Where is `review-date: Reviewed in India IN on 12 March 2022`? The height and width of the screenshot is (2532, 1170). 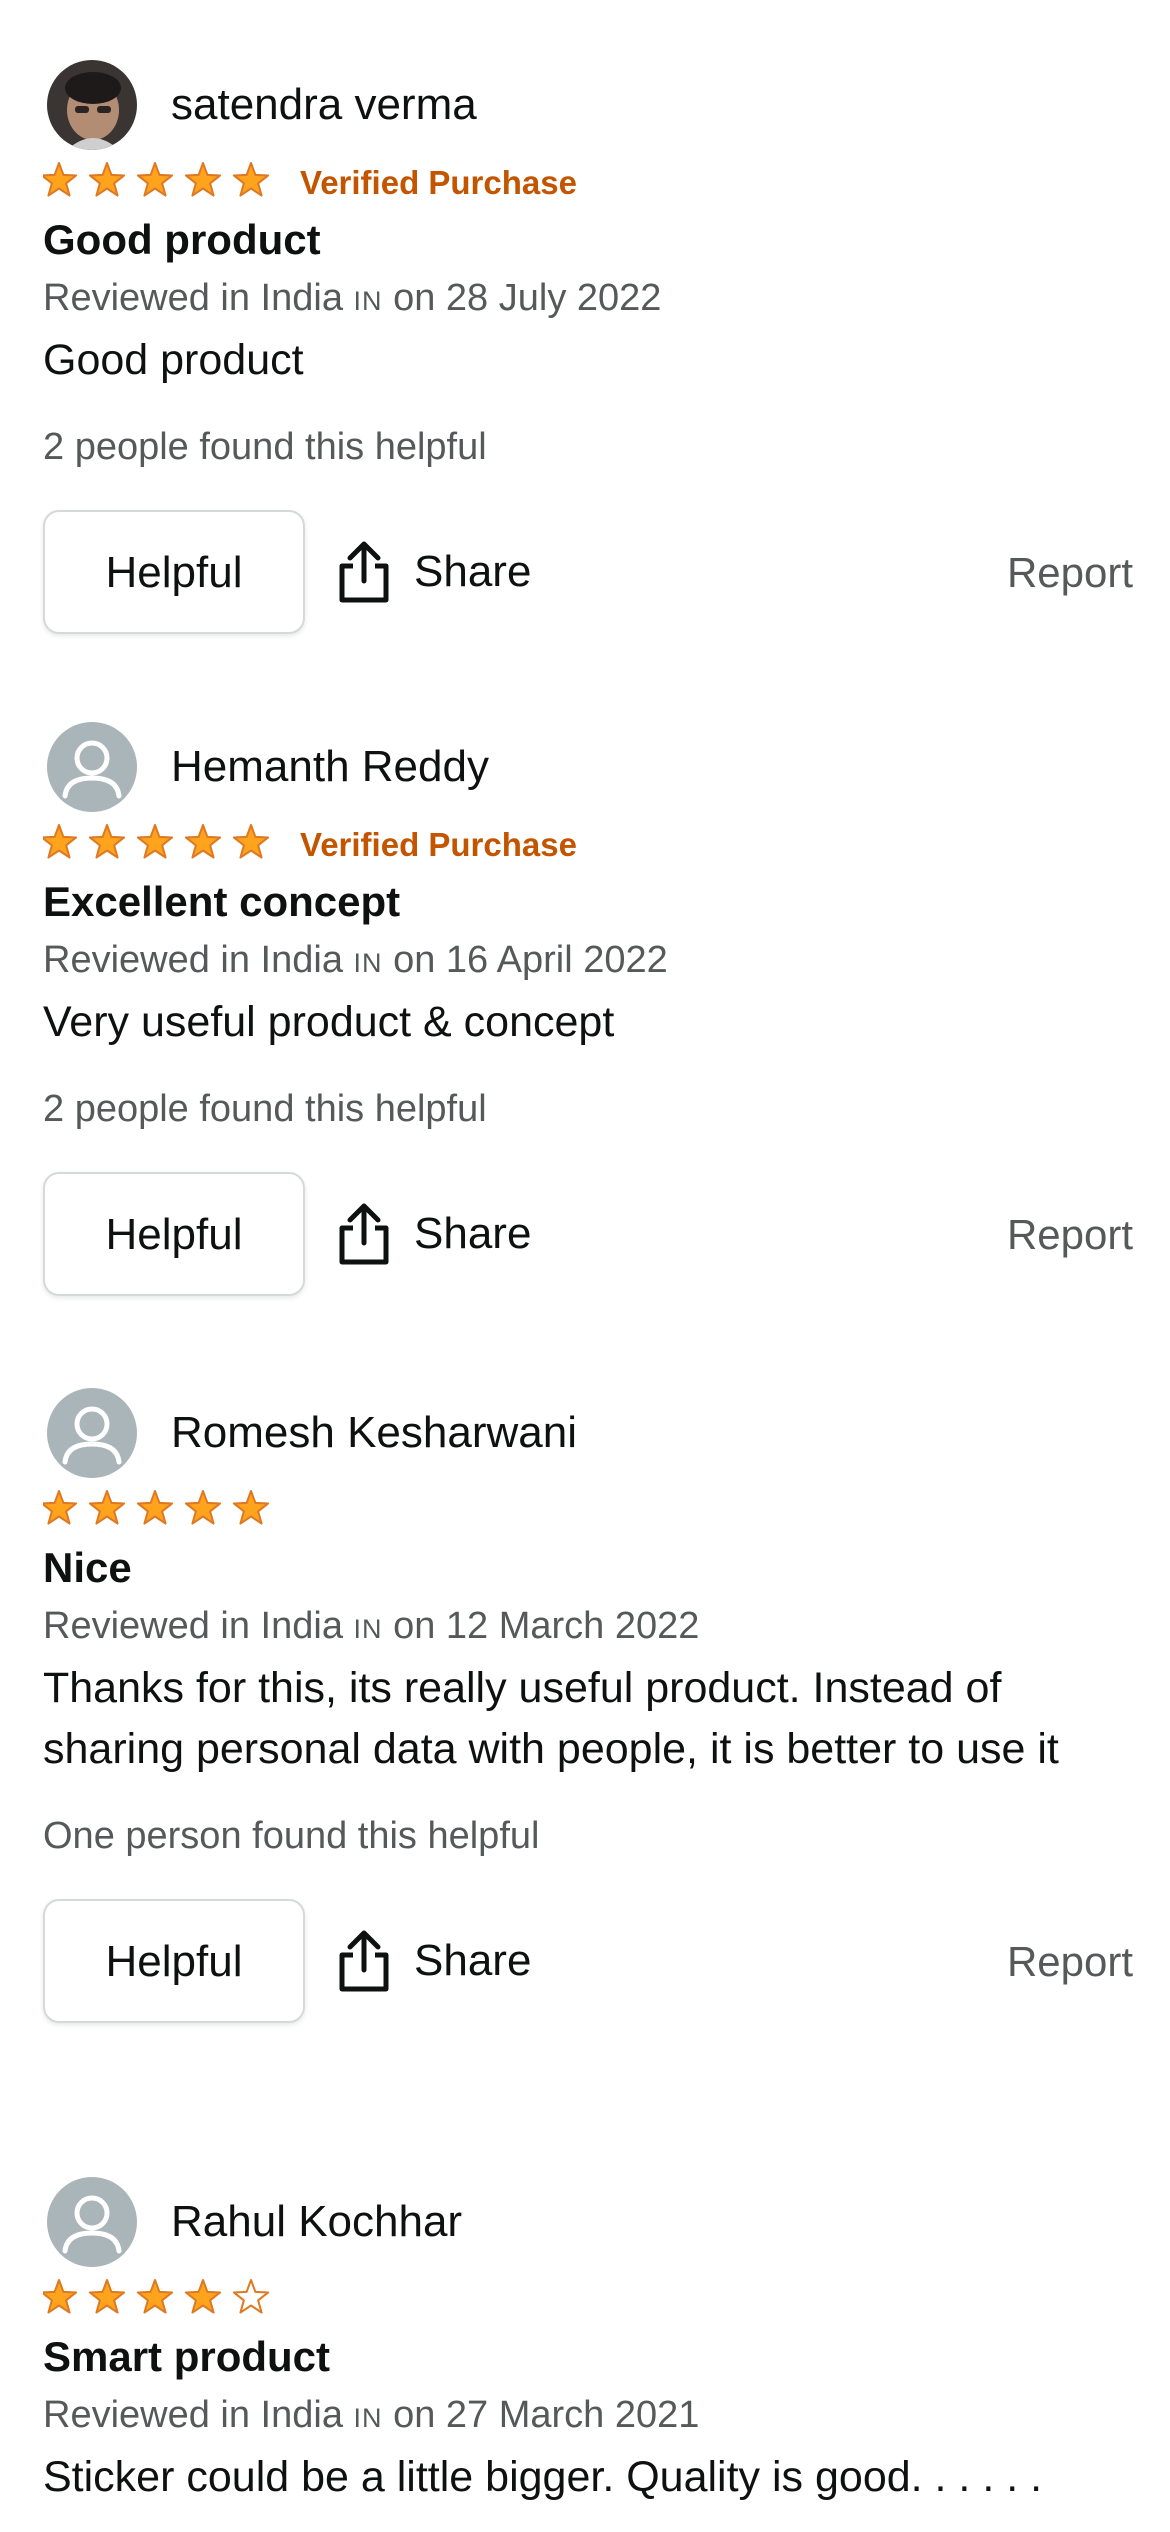 review-date: Reviewed in India IN on 12 March 2022 is located at coordinates (588, 1627).